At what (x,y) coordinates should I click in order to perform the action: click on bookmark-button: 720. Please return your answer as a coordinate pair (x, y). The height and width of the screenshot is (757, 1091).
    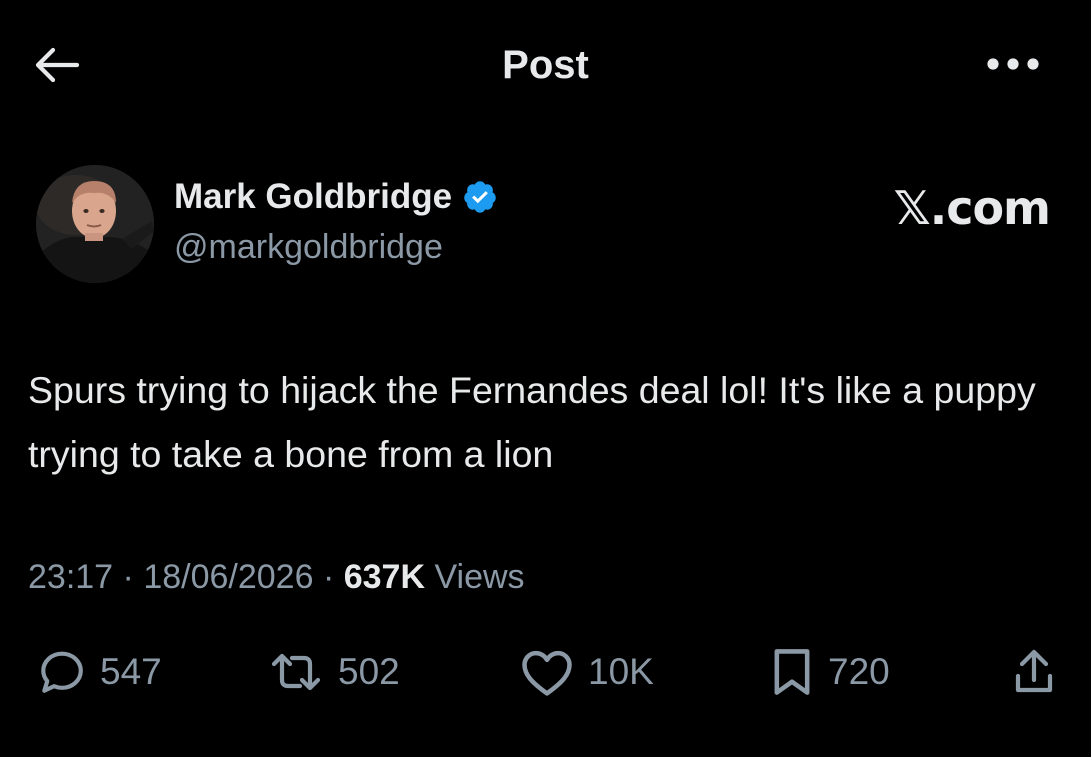
    Looking at the image, I should click on (830, 672).